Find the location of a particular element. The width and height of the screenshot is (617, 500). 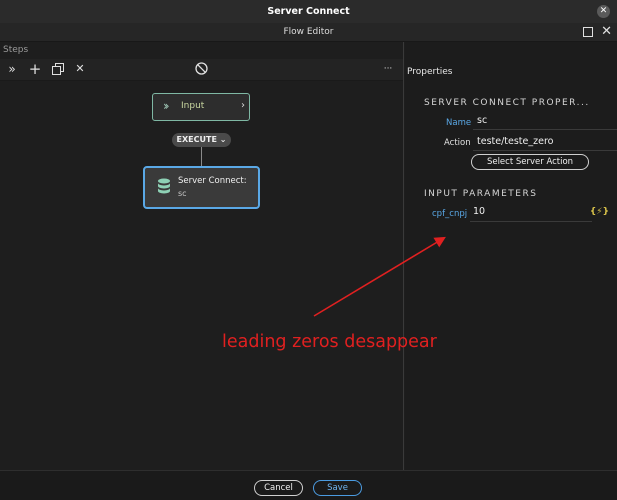

double-chevron-right-icon: ›› is located at coordinates (166, 106).